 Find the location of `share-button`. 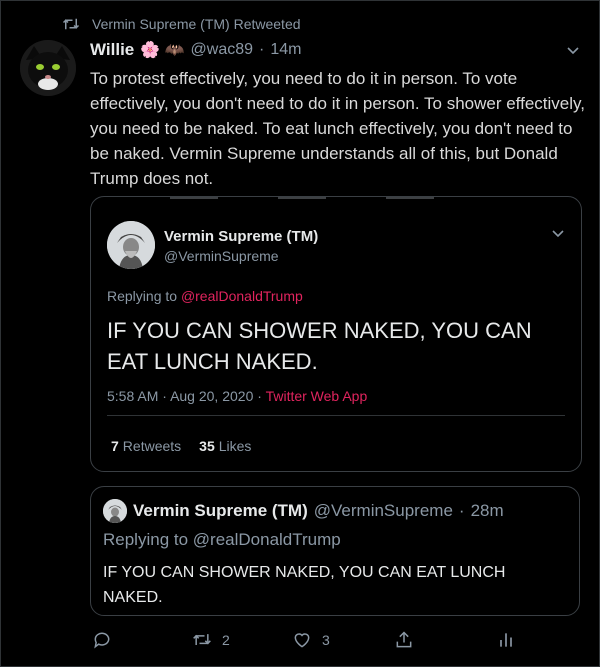

share-button is located at coordinates (404, 640).